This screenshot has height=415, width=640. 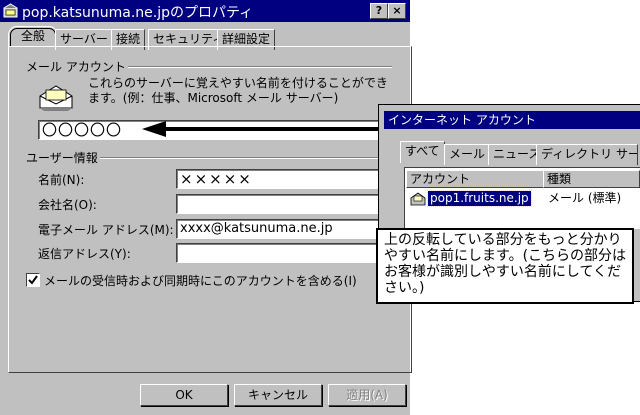 What do you see at coordinates (591, 179) in the screenshot?
I see `column-header-type: 種類` at bounding box center [591, 179].